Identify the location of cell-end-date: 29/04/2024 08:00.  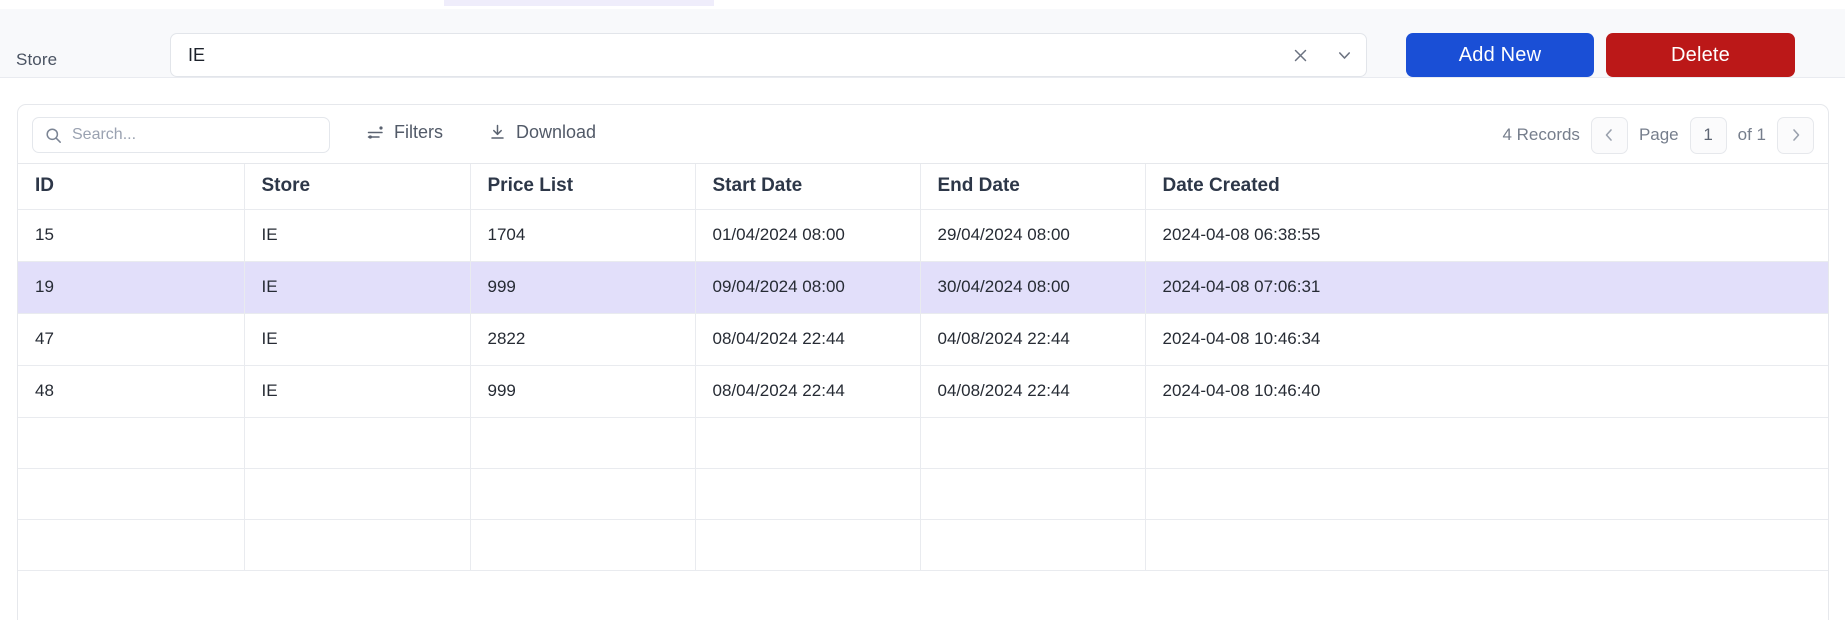
(1033, 235).